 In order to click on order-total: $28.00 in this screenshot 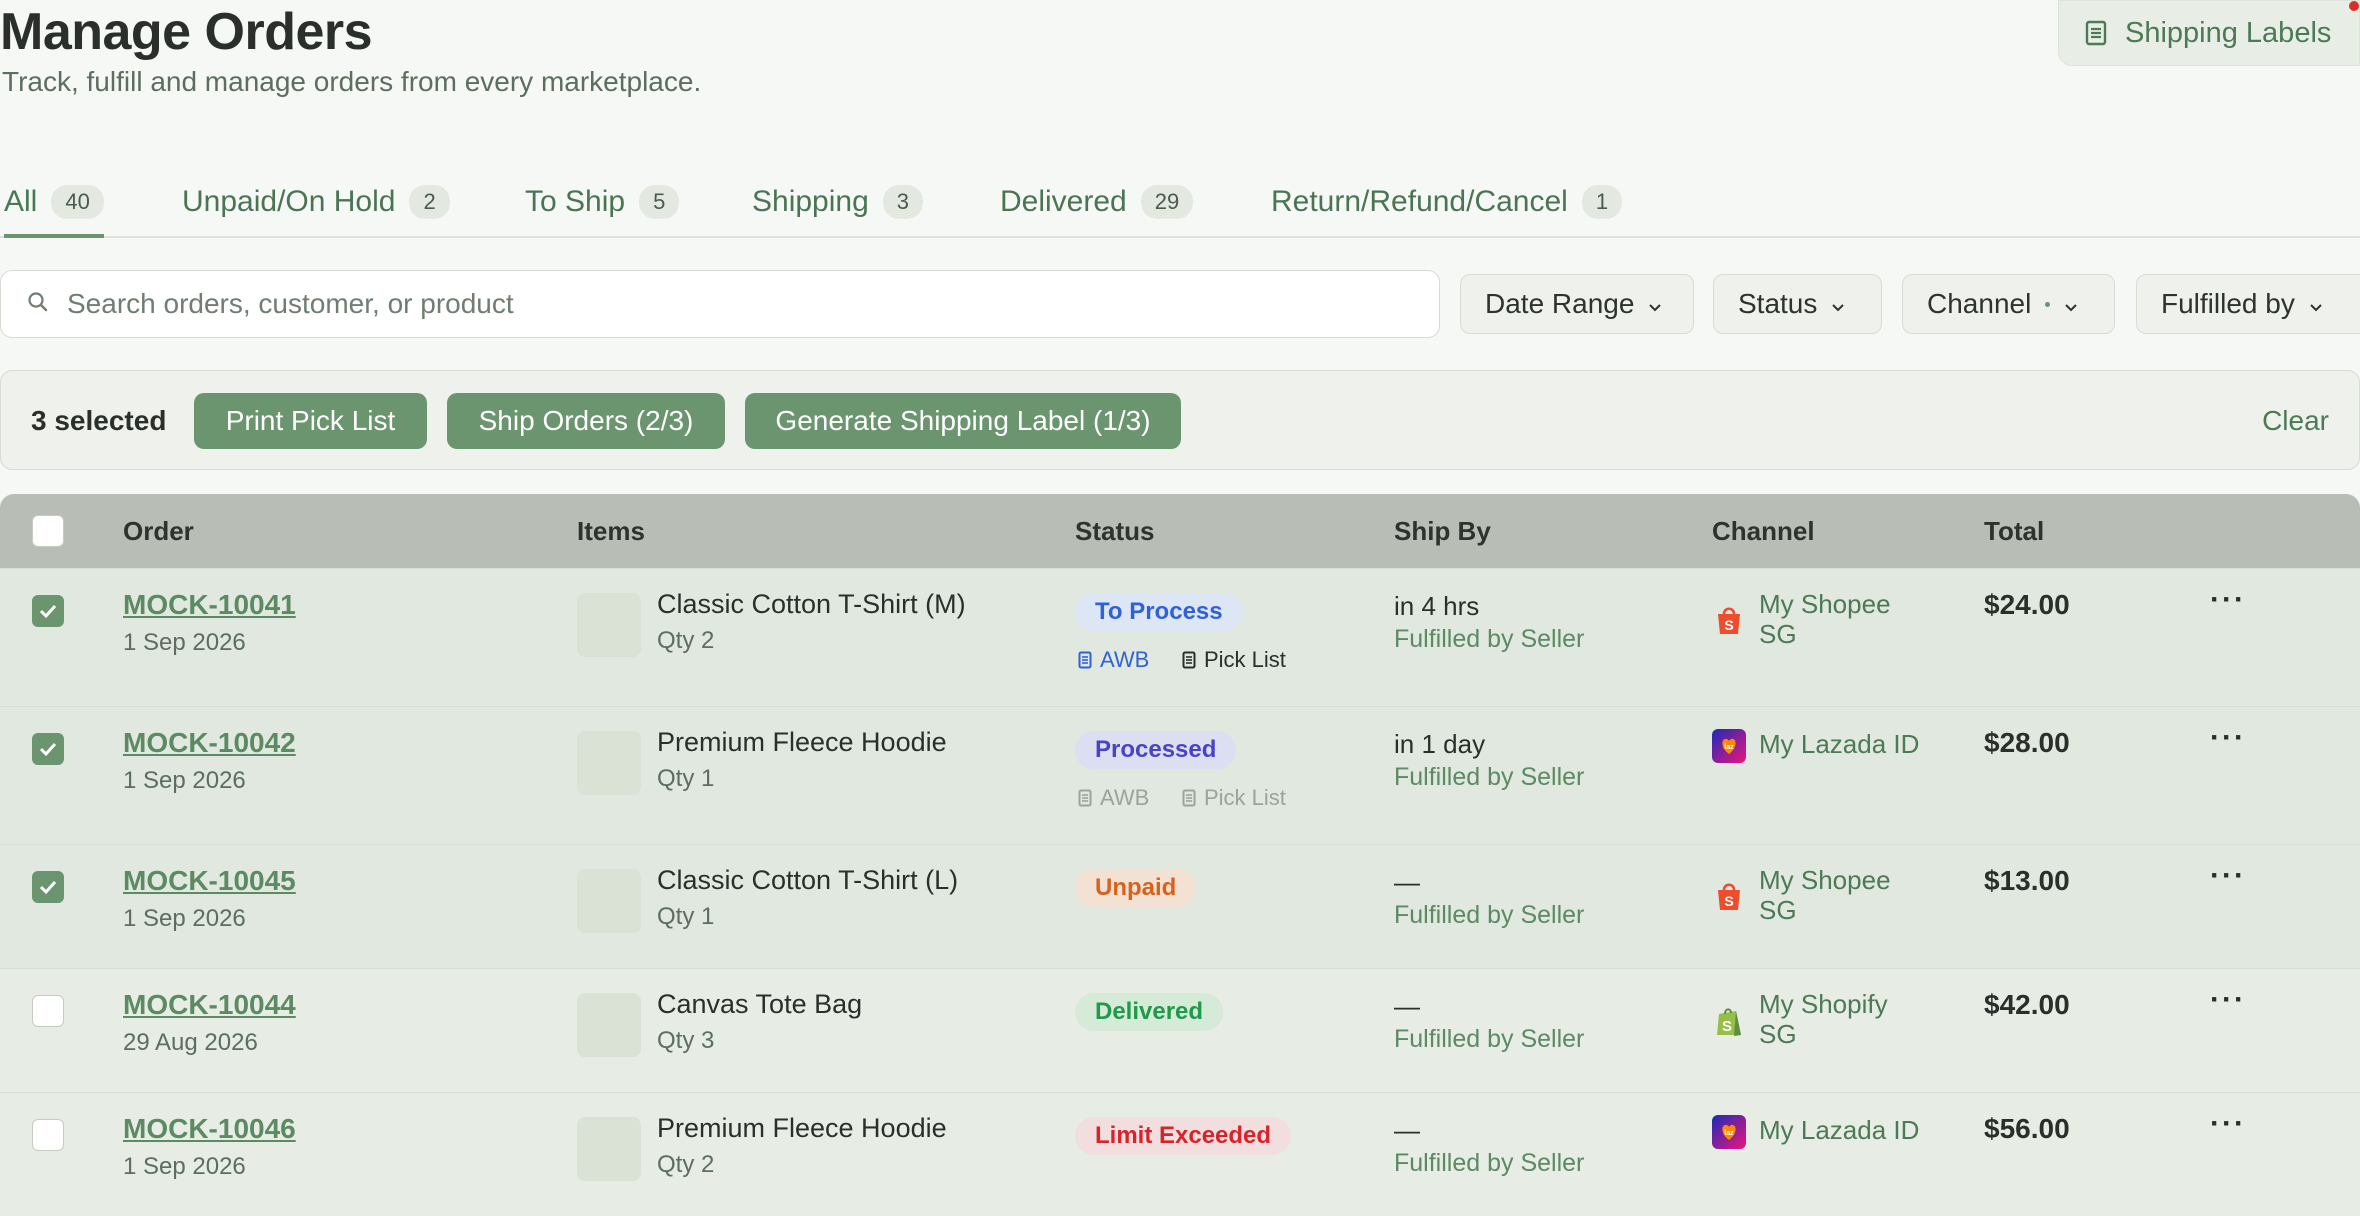, I will do `click(2027, 742)`.